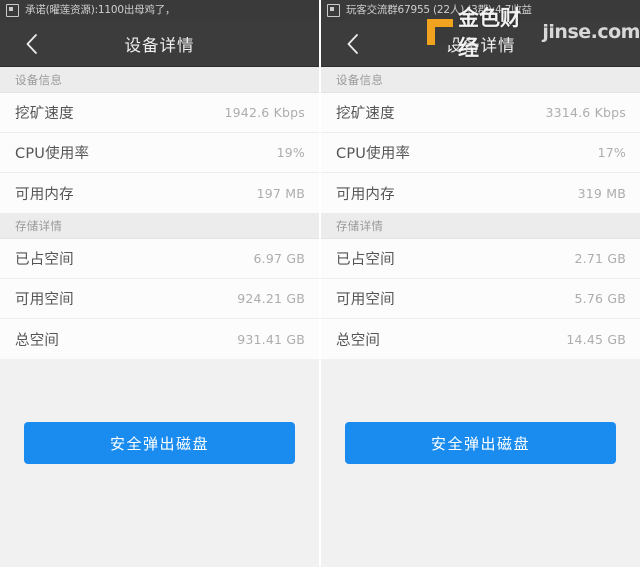  What do you see at coordinates (480, 259) in the screenshot?
I see `table-row: 已占空间 2.71 GB` at bounding box center [480, 259].